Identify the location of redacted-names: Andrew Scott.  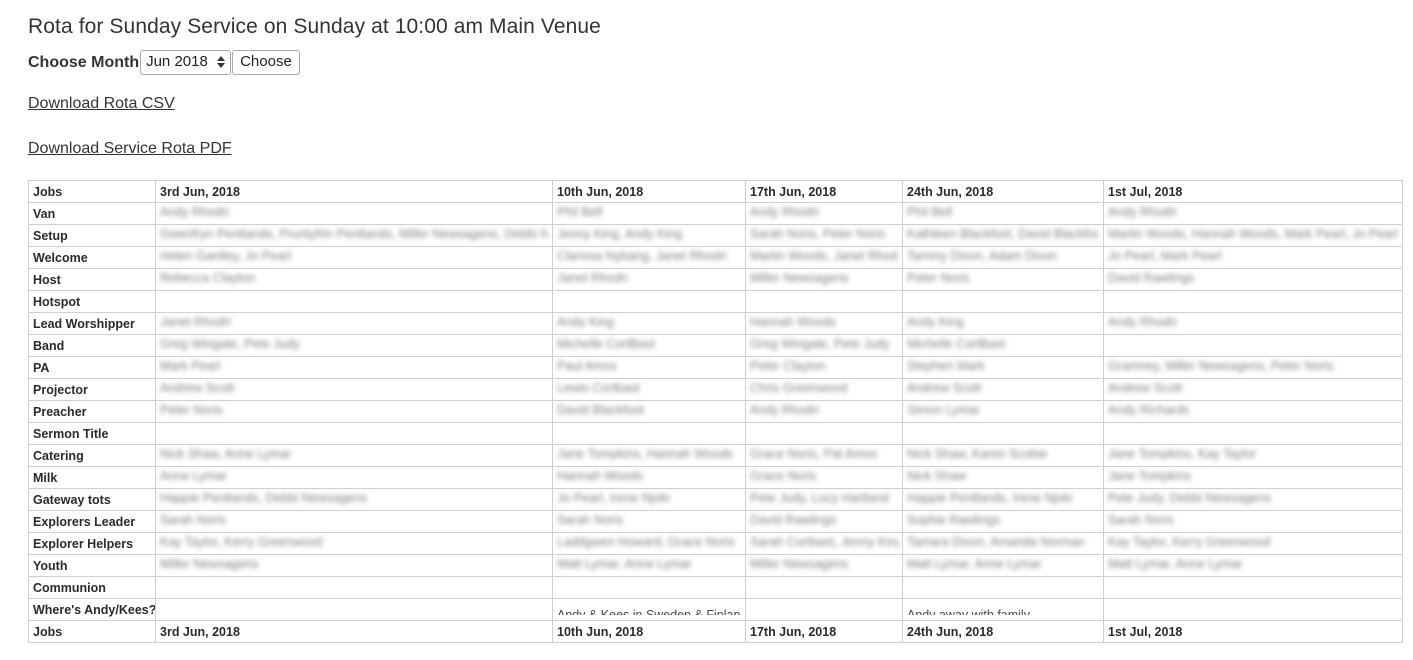
(1145, 388).